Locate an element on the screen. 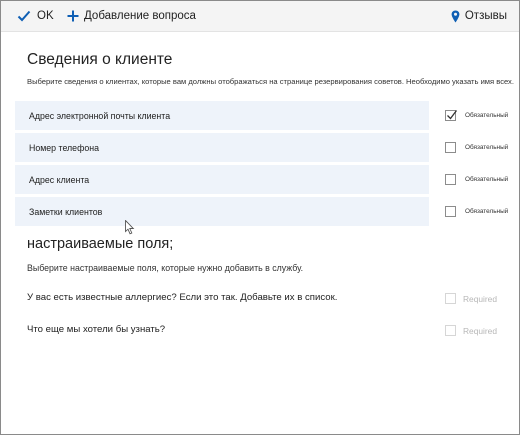  required-label-email: Обязательный is located at coordinates (487, 115).